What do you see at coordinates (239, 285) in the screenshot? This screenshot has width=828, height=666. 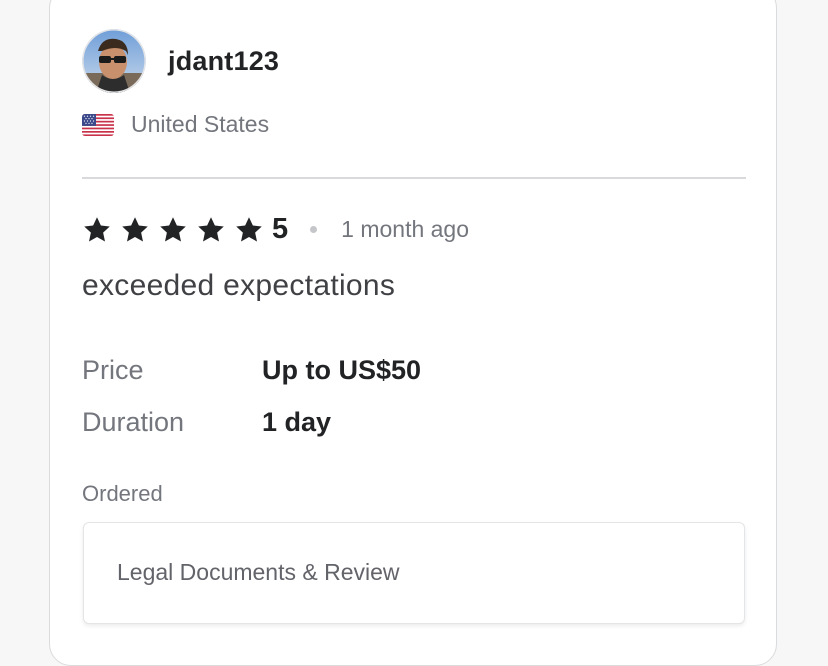 I see `review-text: exceeded expectations` at bounding box center [239, 285].